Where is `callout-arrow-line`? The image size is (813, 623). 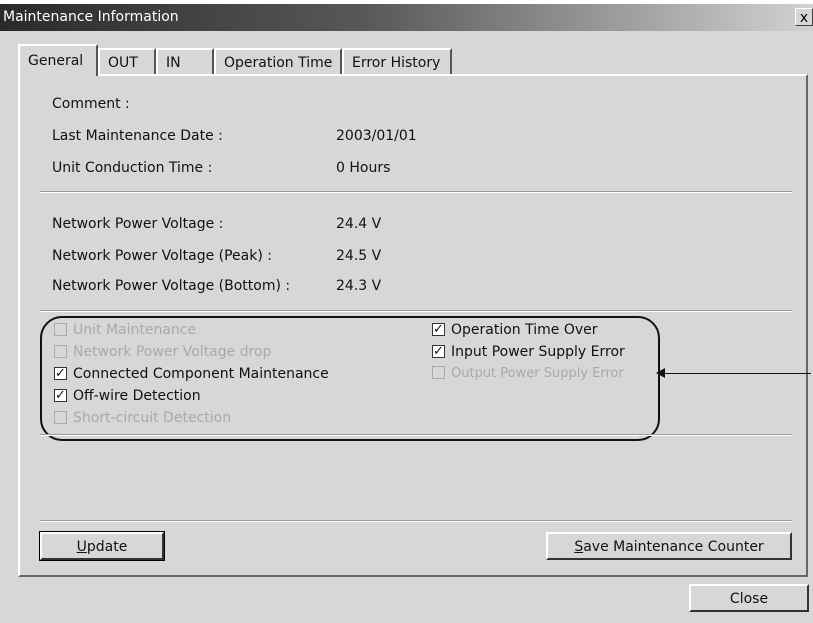 callout-arrow-line is located at coordinates (737, 373).